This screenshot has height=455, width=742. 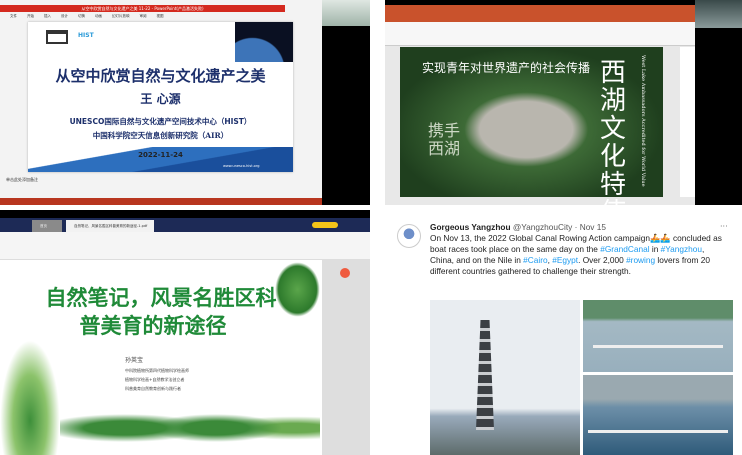 I want to click on tweet-date: Nov 15, so click(x=593, y=227).